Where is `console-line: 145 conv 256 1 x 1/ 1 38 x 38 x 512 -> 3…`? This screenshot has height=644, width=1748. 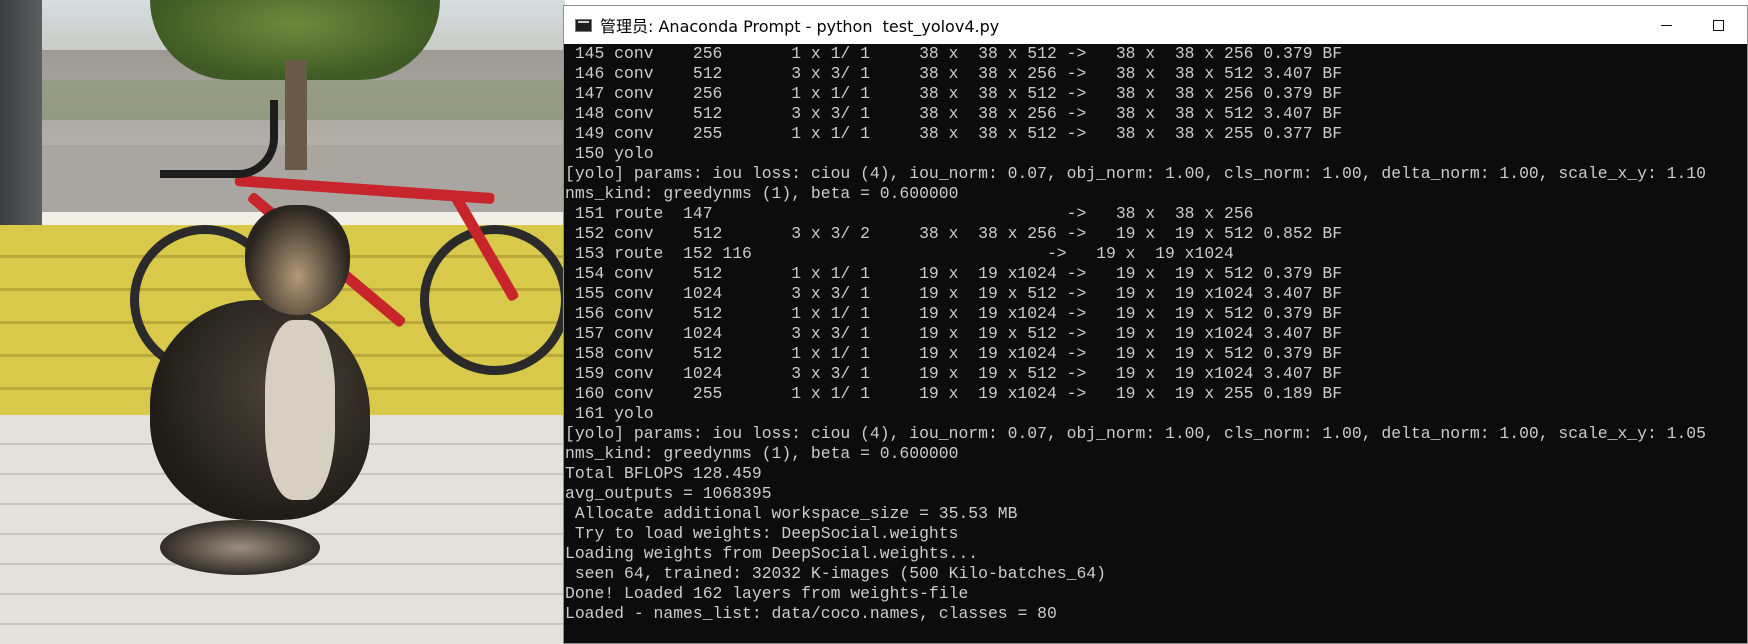
console-line: 145 conv 256 1 x 1/ 1 38 x 38 x 512 -> 3… is located at coordinates (954, 53).